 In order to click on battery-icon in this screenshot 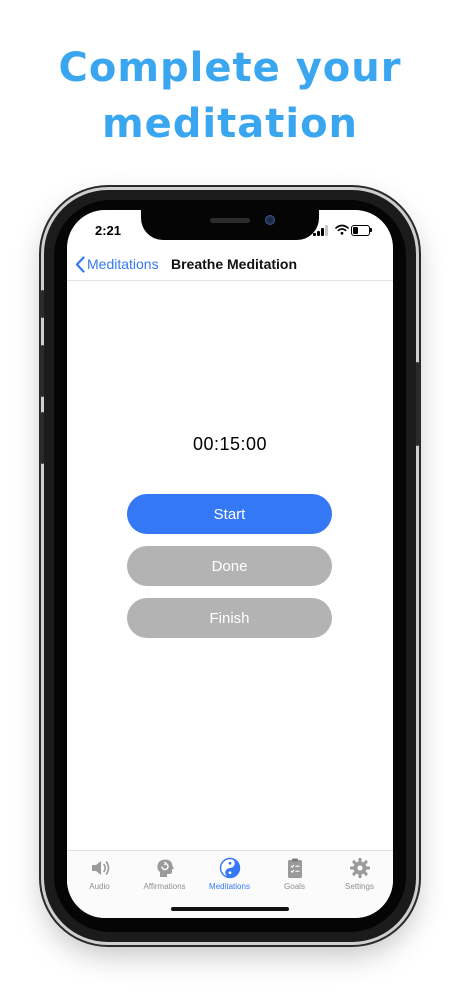, I will do `click(360, 230)`.